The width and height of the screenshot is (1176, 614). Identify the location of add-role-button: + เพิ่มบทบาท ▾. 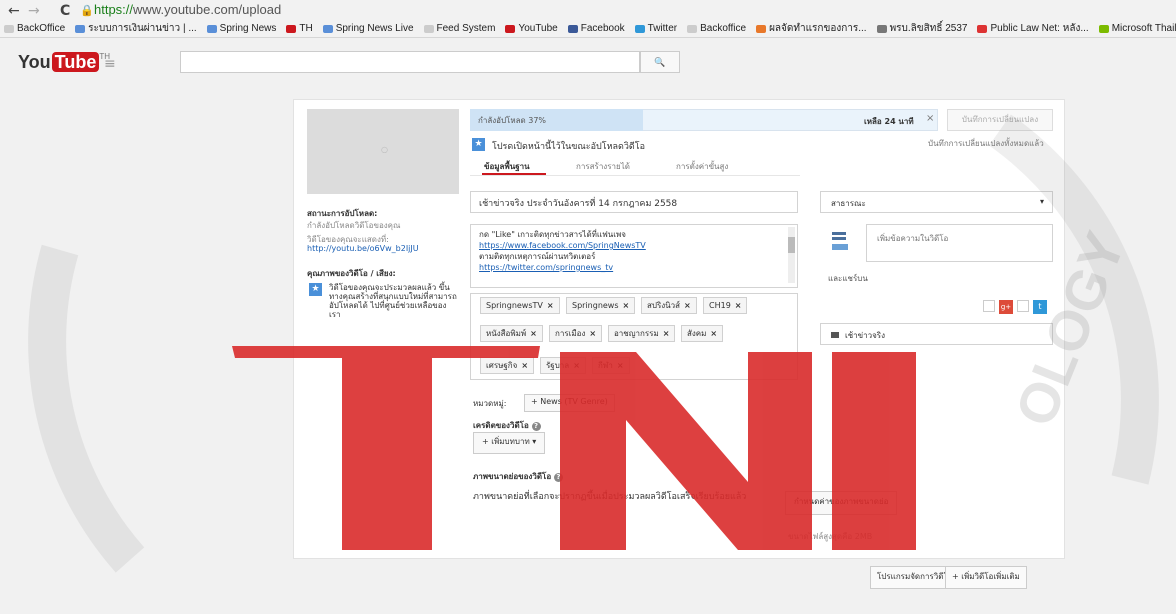
(509, 443).